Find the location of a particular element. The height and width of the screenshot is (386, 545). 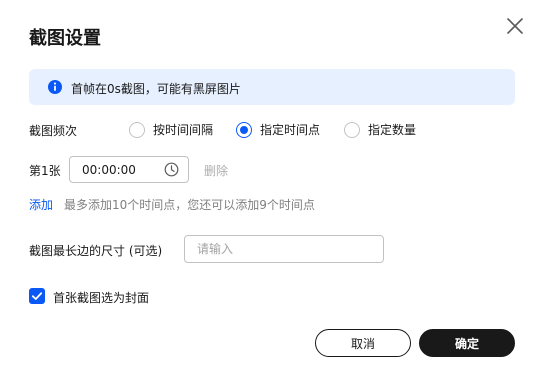

clock-icon is located at coordinates (171, 169).